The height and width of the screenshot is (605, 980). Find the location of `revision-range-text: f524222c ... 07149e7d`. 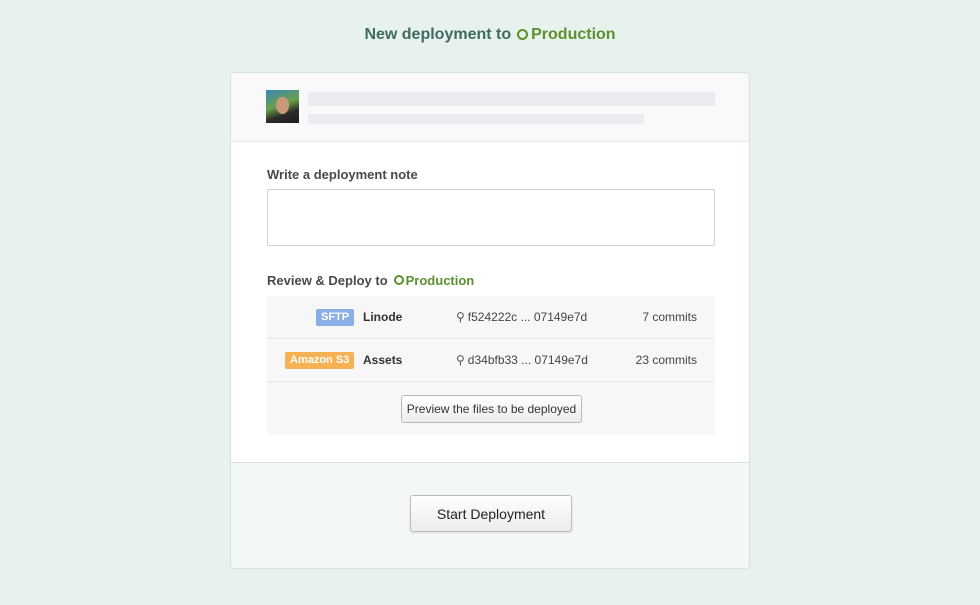

revision-range-text: f524222c ... 07149e7d is located at coordinates (527, 317).